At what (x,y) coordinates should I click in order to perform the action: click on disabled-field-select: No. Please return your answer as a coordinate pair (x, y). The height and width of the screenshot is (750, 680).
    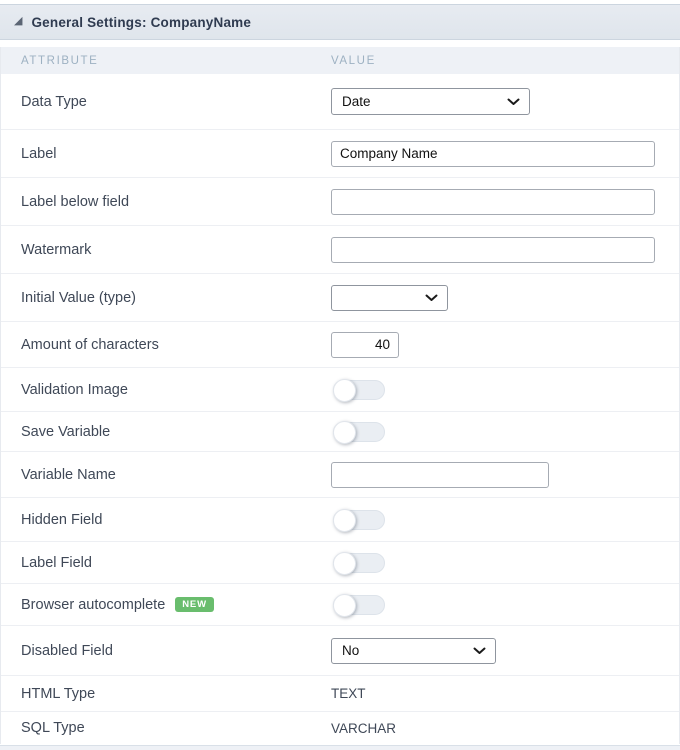
    Looking at the image, I should click on (413, 650).